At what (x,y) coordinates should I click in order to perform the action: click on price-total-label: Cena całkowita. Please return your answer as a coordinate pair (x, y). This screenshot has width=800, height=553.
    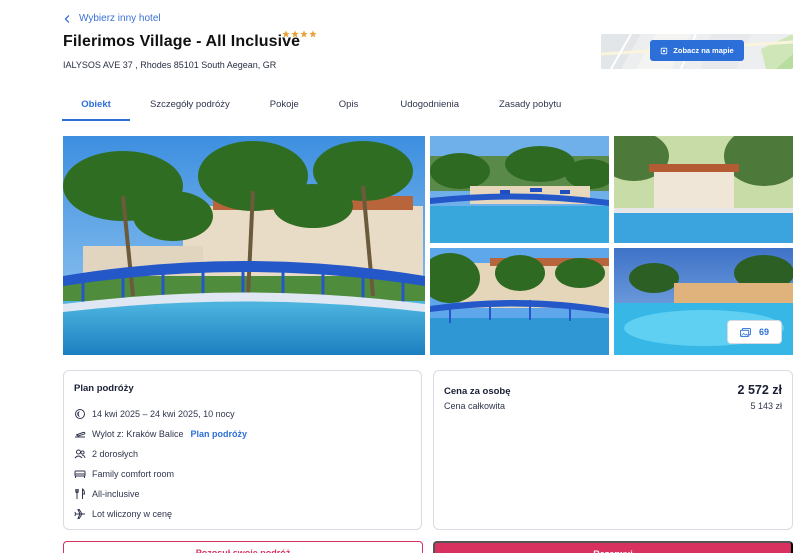
    Looking at the image, I should click on (475, 406).